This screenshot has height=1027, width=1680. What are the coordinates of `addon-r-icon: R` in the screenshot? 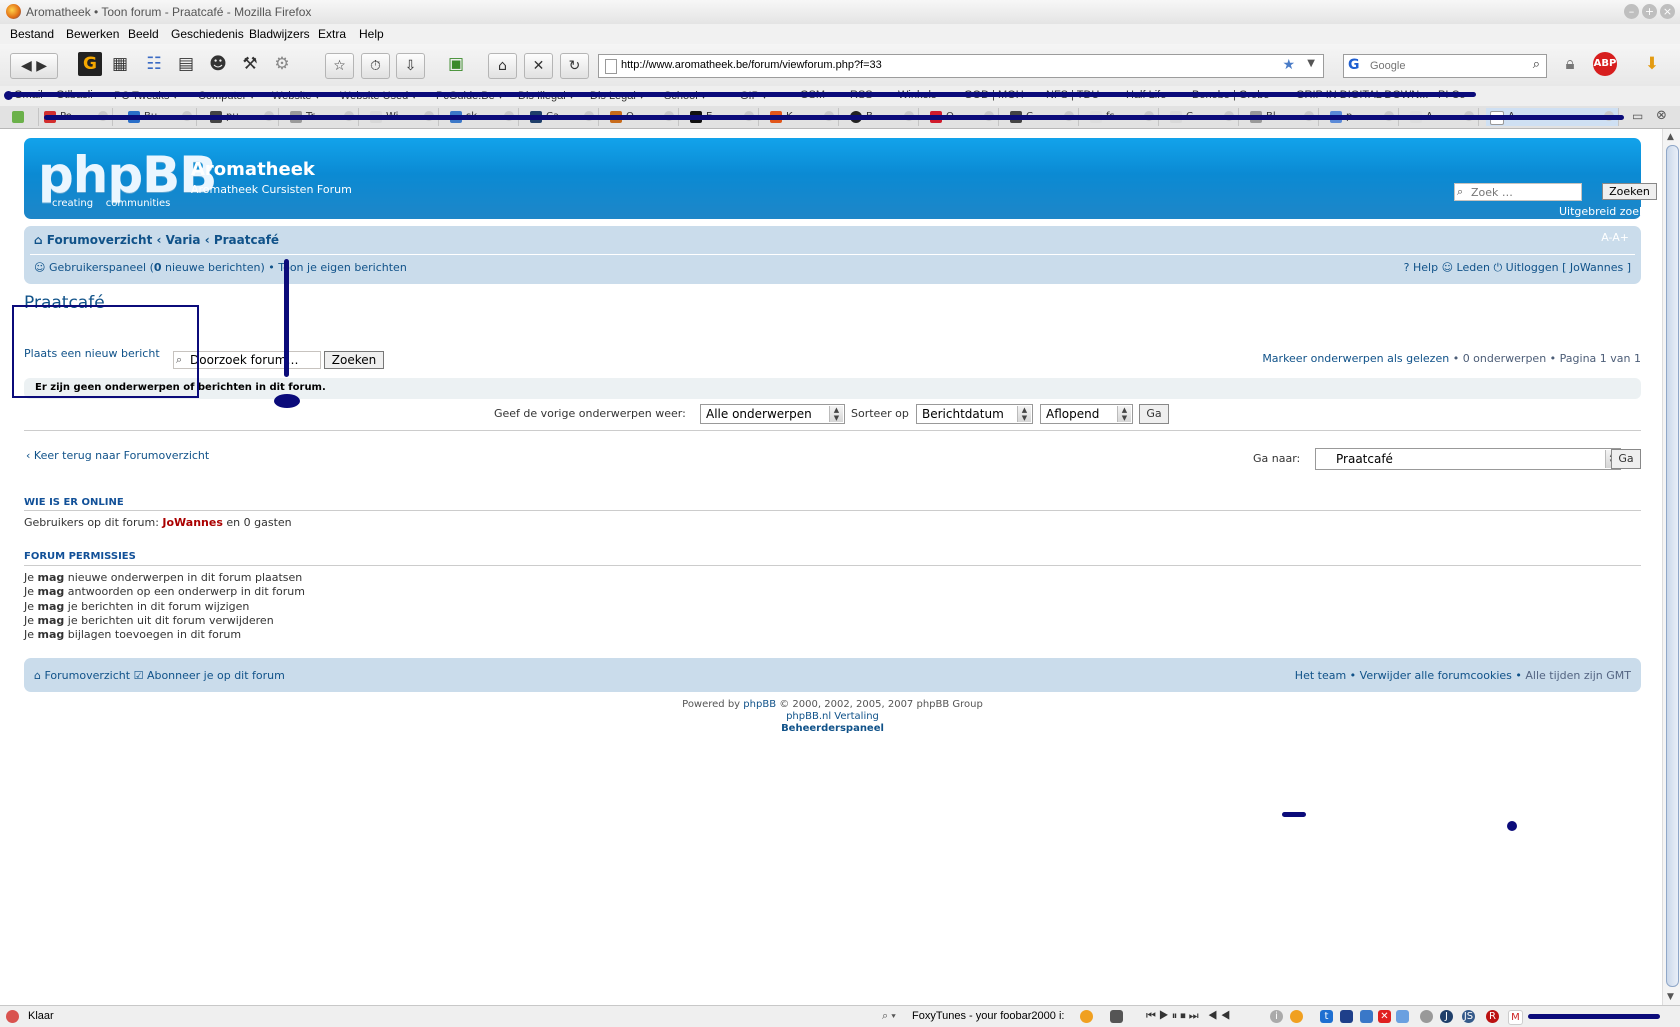 It's located at (1492, 1016).